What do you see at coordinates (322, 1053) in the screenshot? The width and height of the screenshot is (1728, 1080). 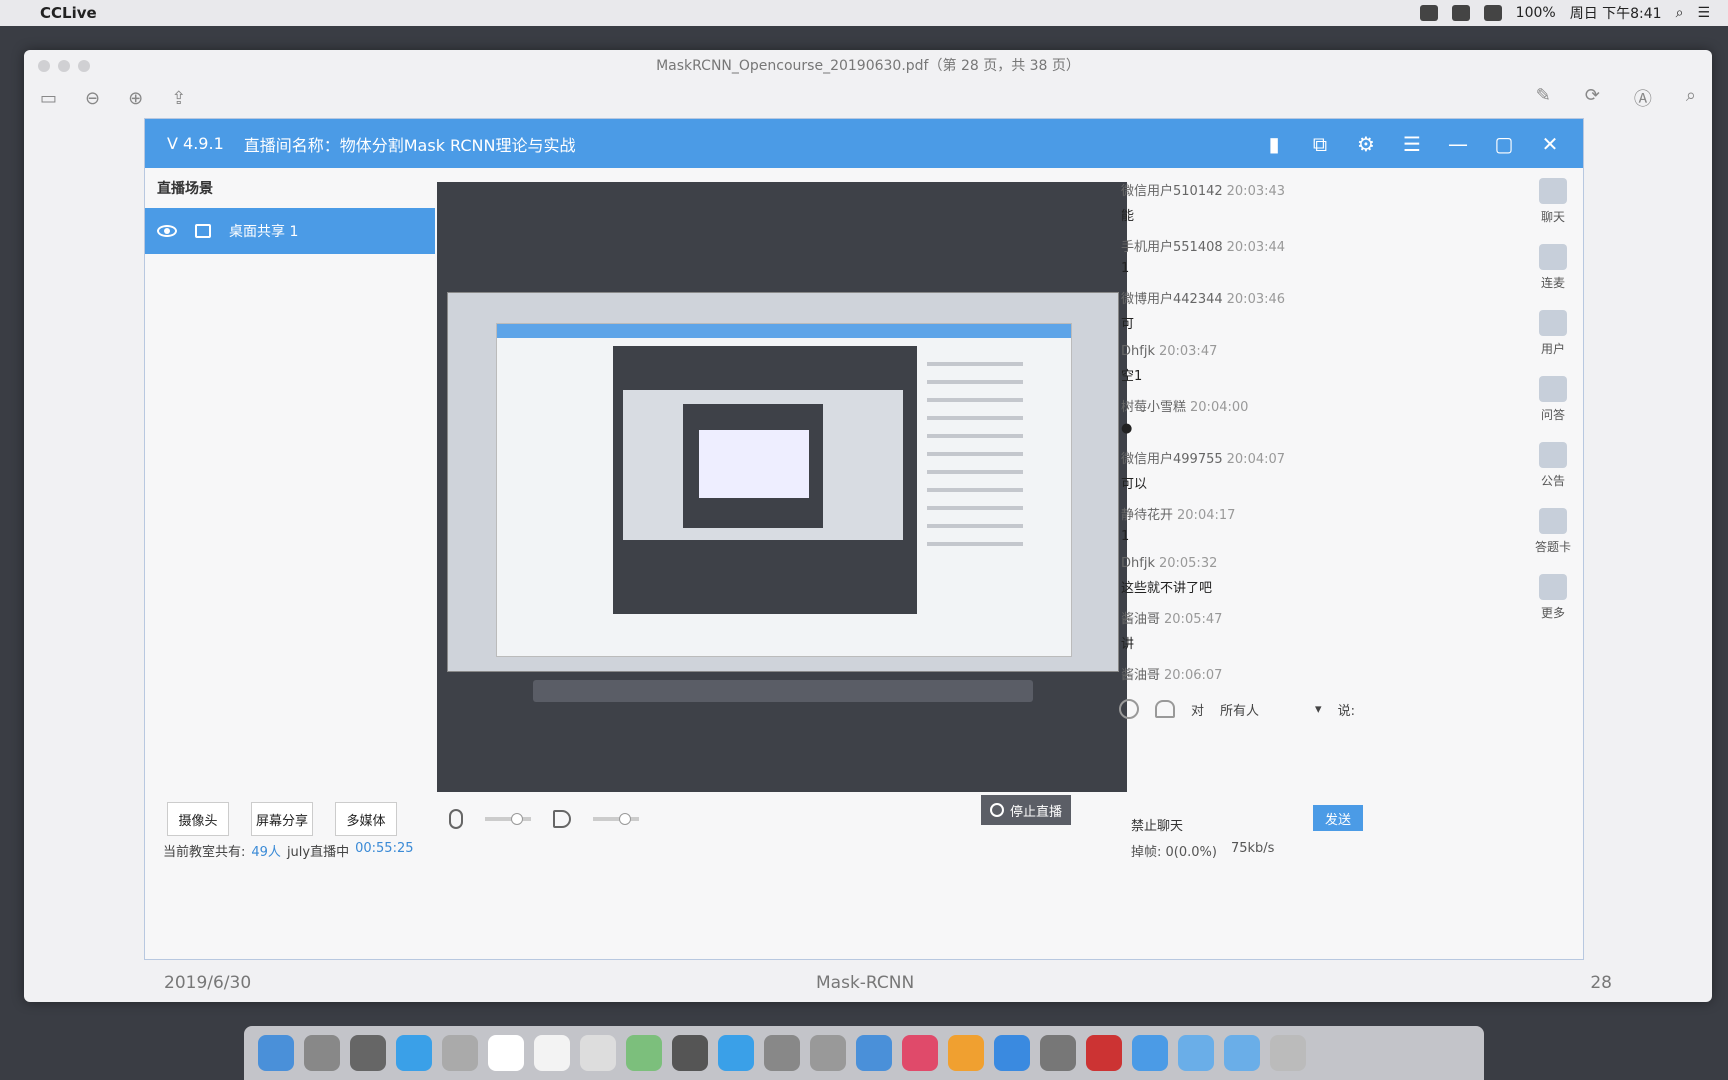 I see `launchpad-icon` at bounding box center [322, 1053].